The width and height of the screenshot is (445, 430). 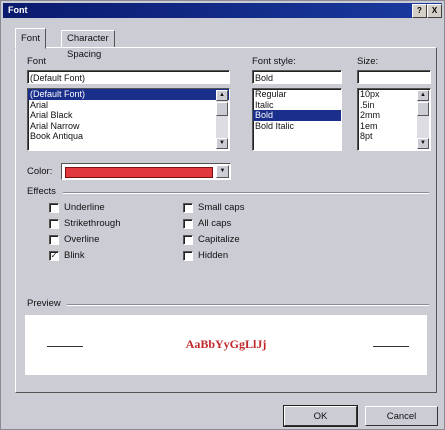 I want to click on strikethrough-label: Strikethrough, so click(x=92, y=223).